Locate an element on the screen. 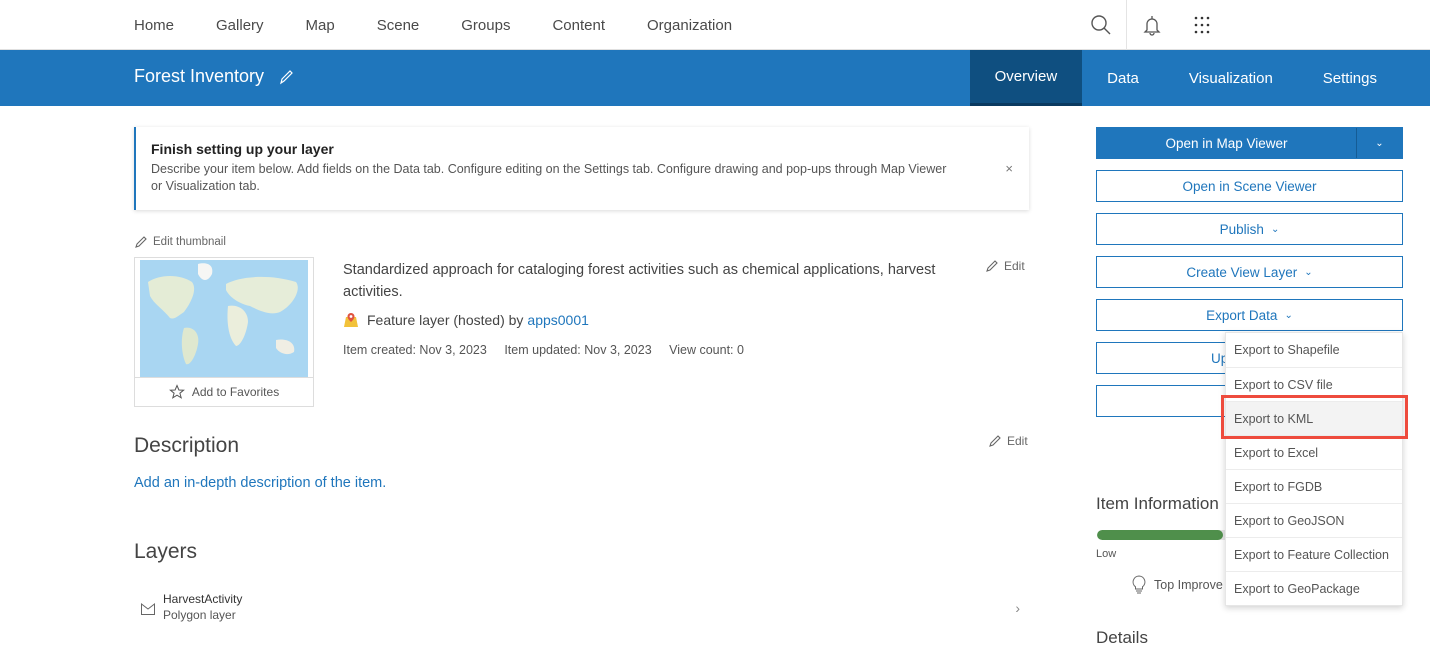  publish-button: Publish ⌄ is located at coordinates (1249, 229).